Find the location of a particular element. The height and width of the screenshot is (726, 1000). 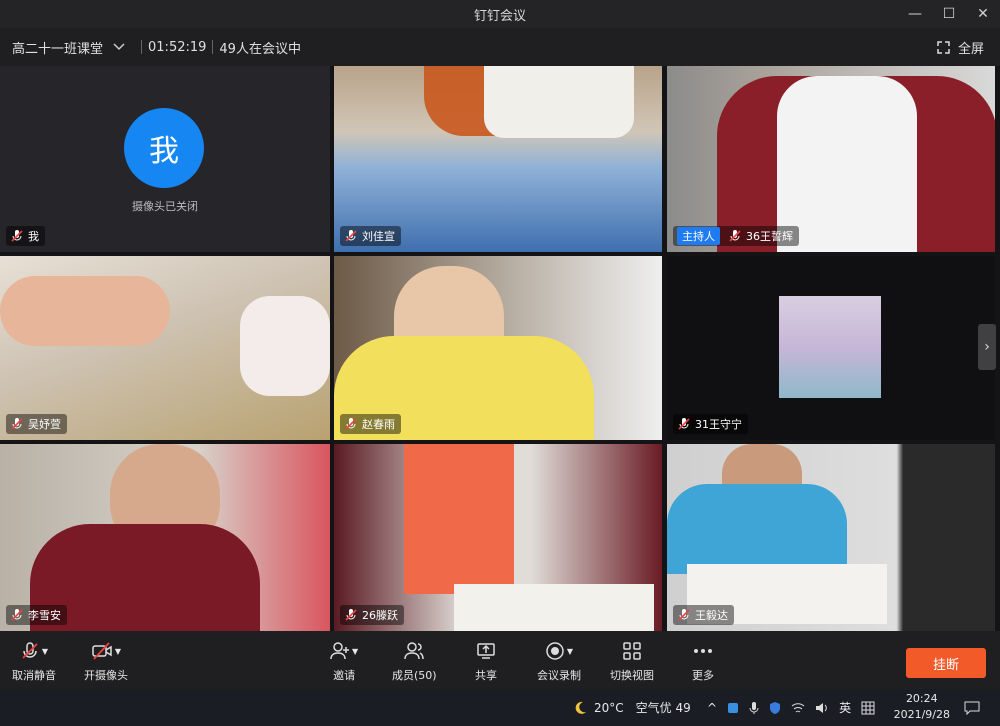

video-tile: 26滕跃 is located at coordinates (498, 537).